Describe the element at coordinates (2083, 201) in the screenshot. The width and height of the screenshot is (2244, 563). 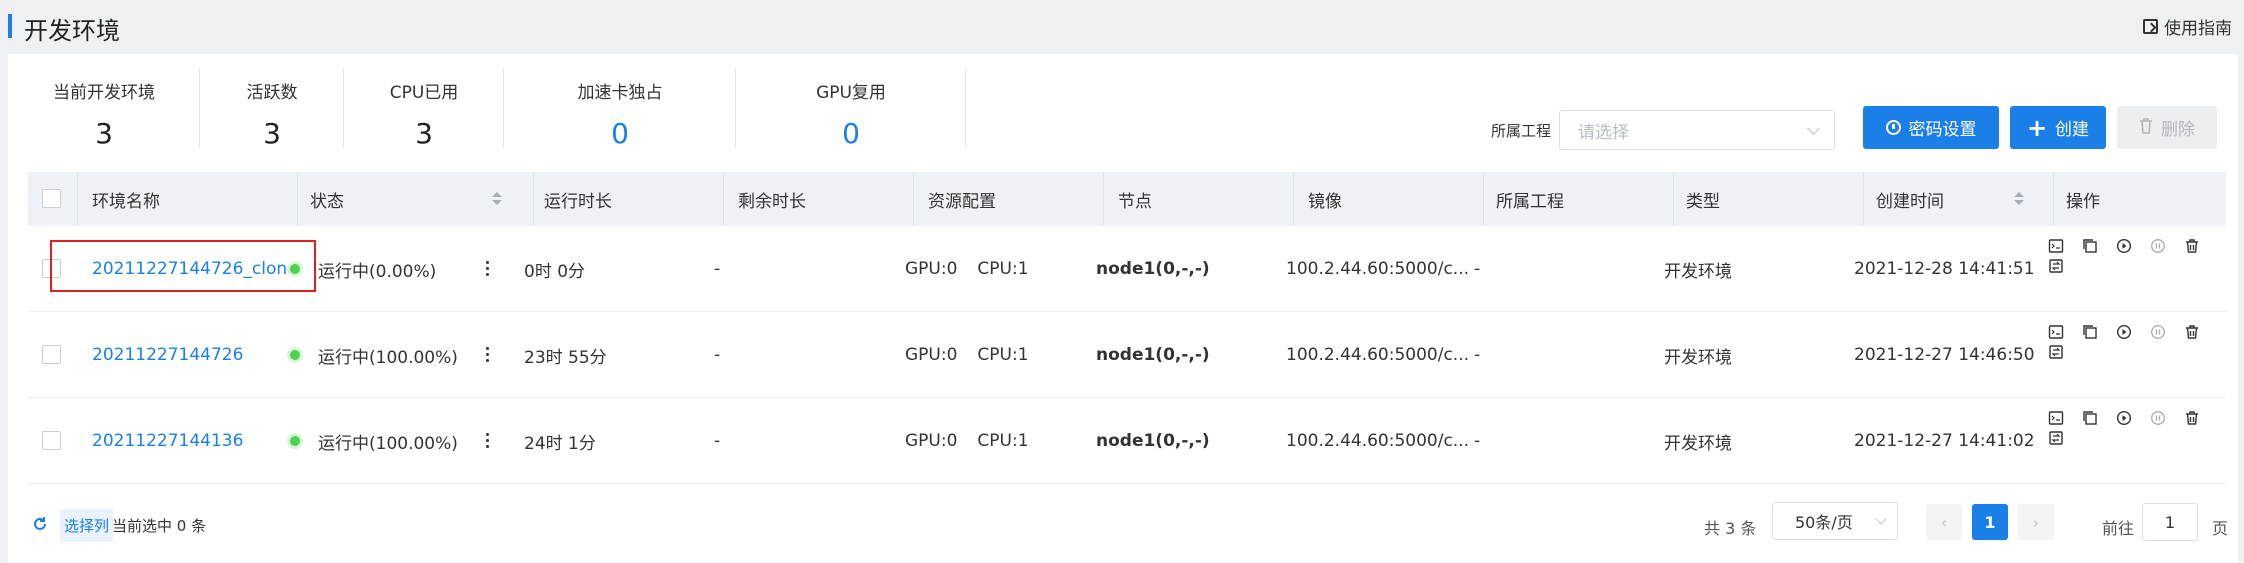
I see `column-label: 操作` at that location.